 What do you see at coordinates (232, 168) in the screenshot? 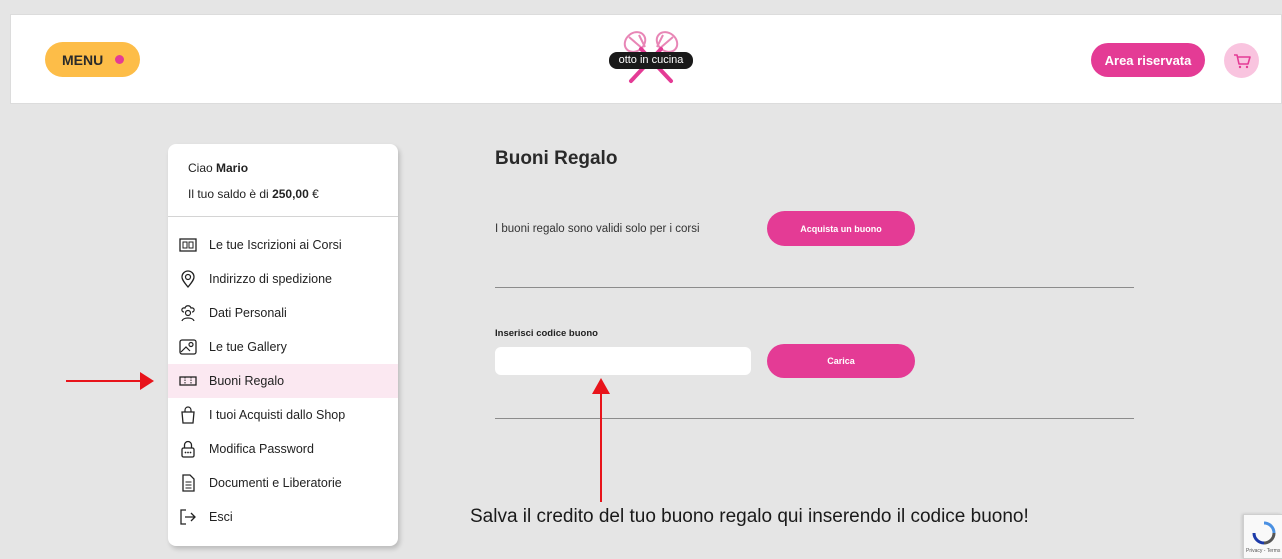
I see `user-name: Mario` at bounding box center [232, 168].